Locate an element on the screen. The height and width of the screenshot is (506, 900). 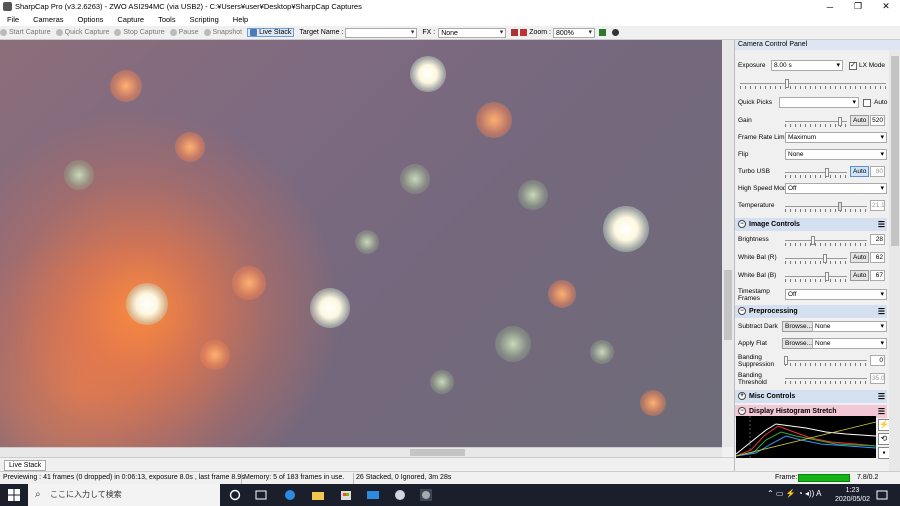
reticle-icon is located at coordinates (515, 32).